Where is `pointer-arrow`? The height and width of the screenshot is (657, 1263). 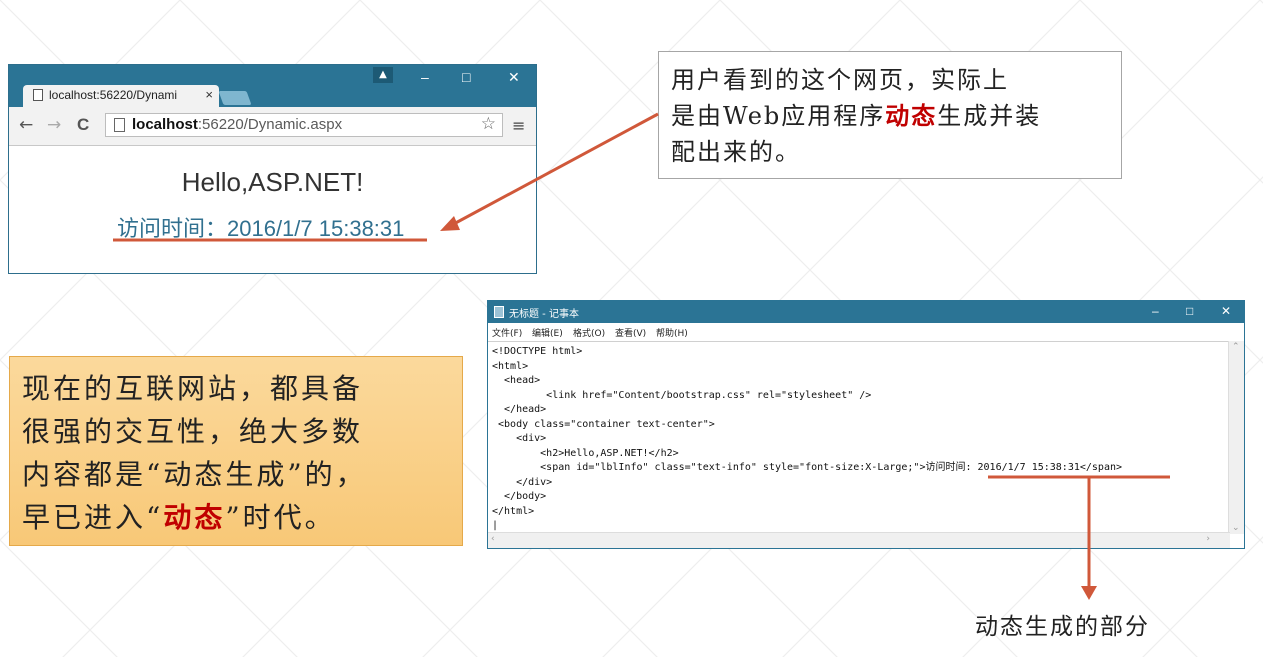 pointer-arrow is located at coordinates (554, 170).